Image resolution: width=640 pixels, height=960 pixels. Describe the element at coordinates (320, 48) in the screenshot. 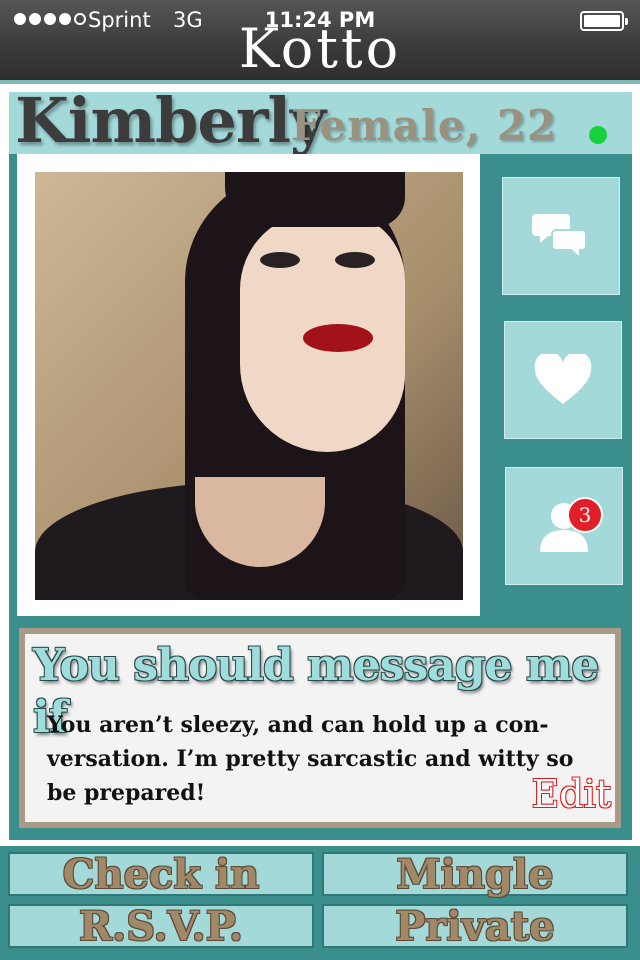

I see `app-title: Kotto` at that location.